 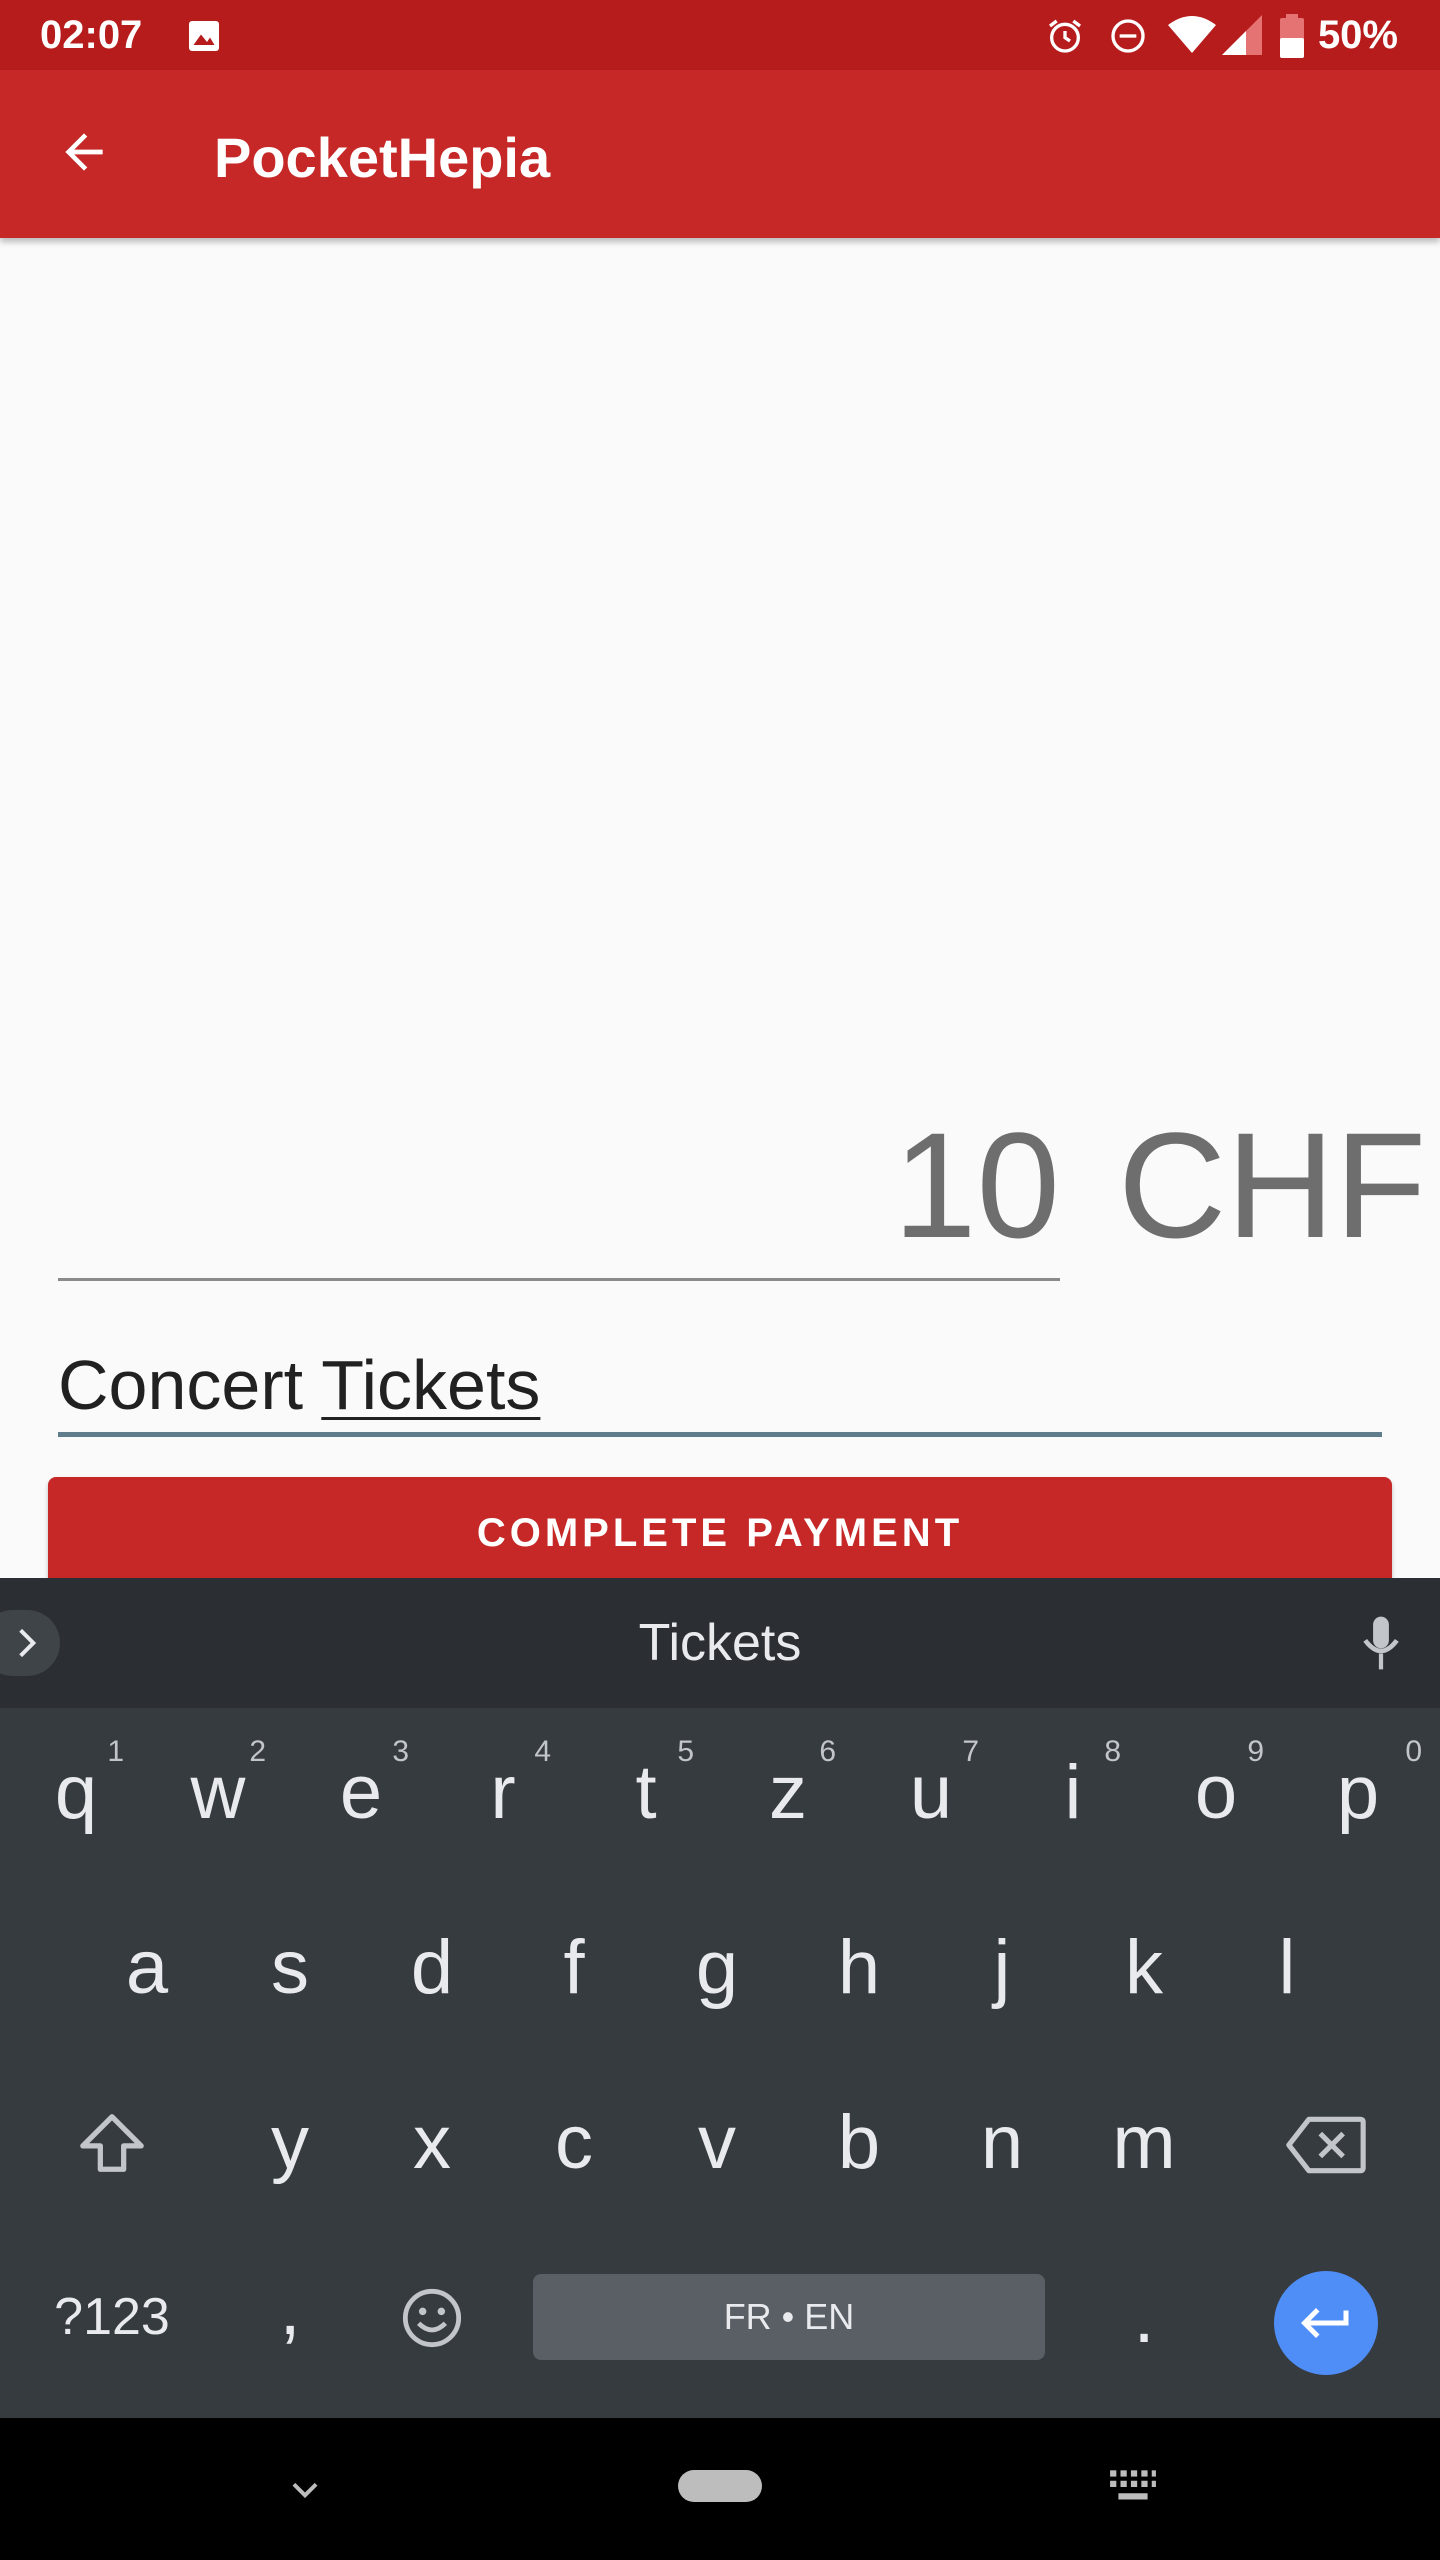 What do you see at coordinates (1128, 36) in the screenshot?
I see `do-not-disturb-icon` at bounding box center [1128, 36].